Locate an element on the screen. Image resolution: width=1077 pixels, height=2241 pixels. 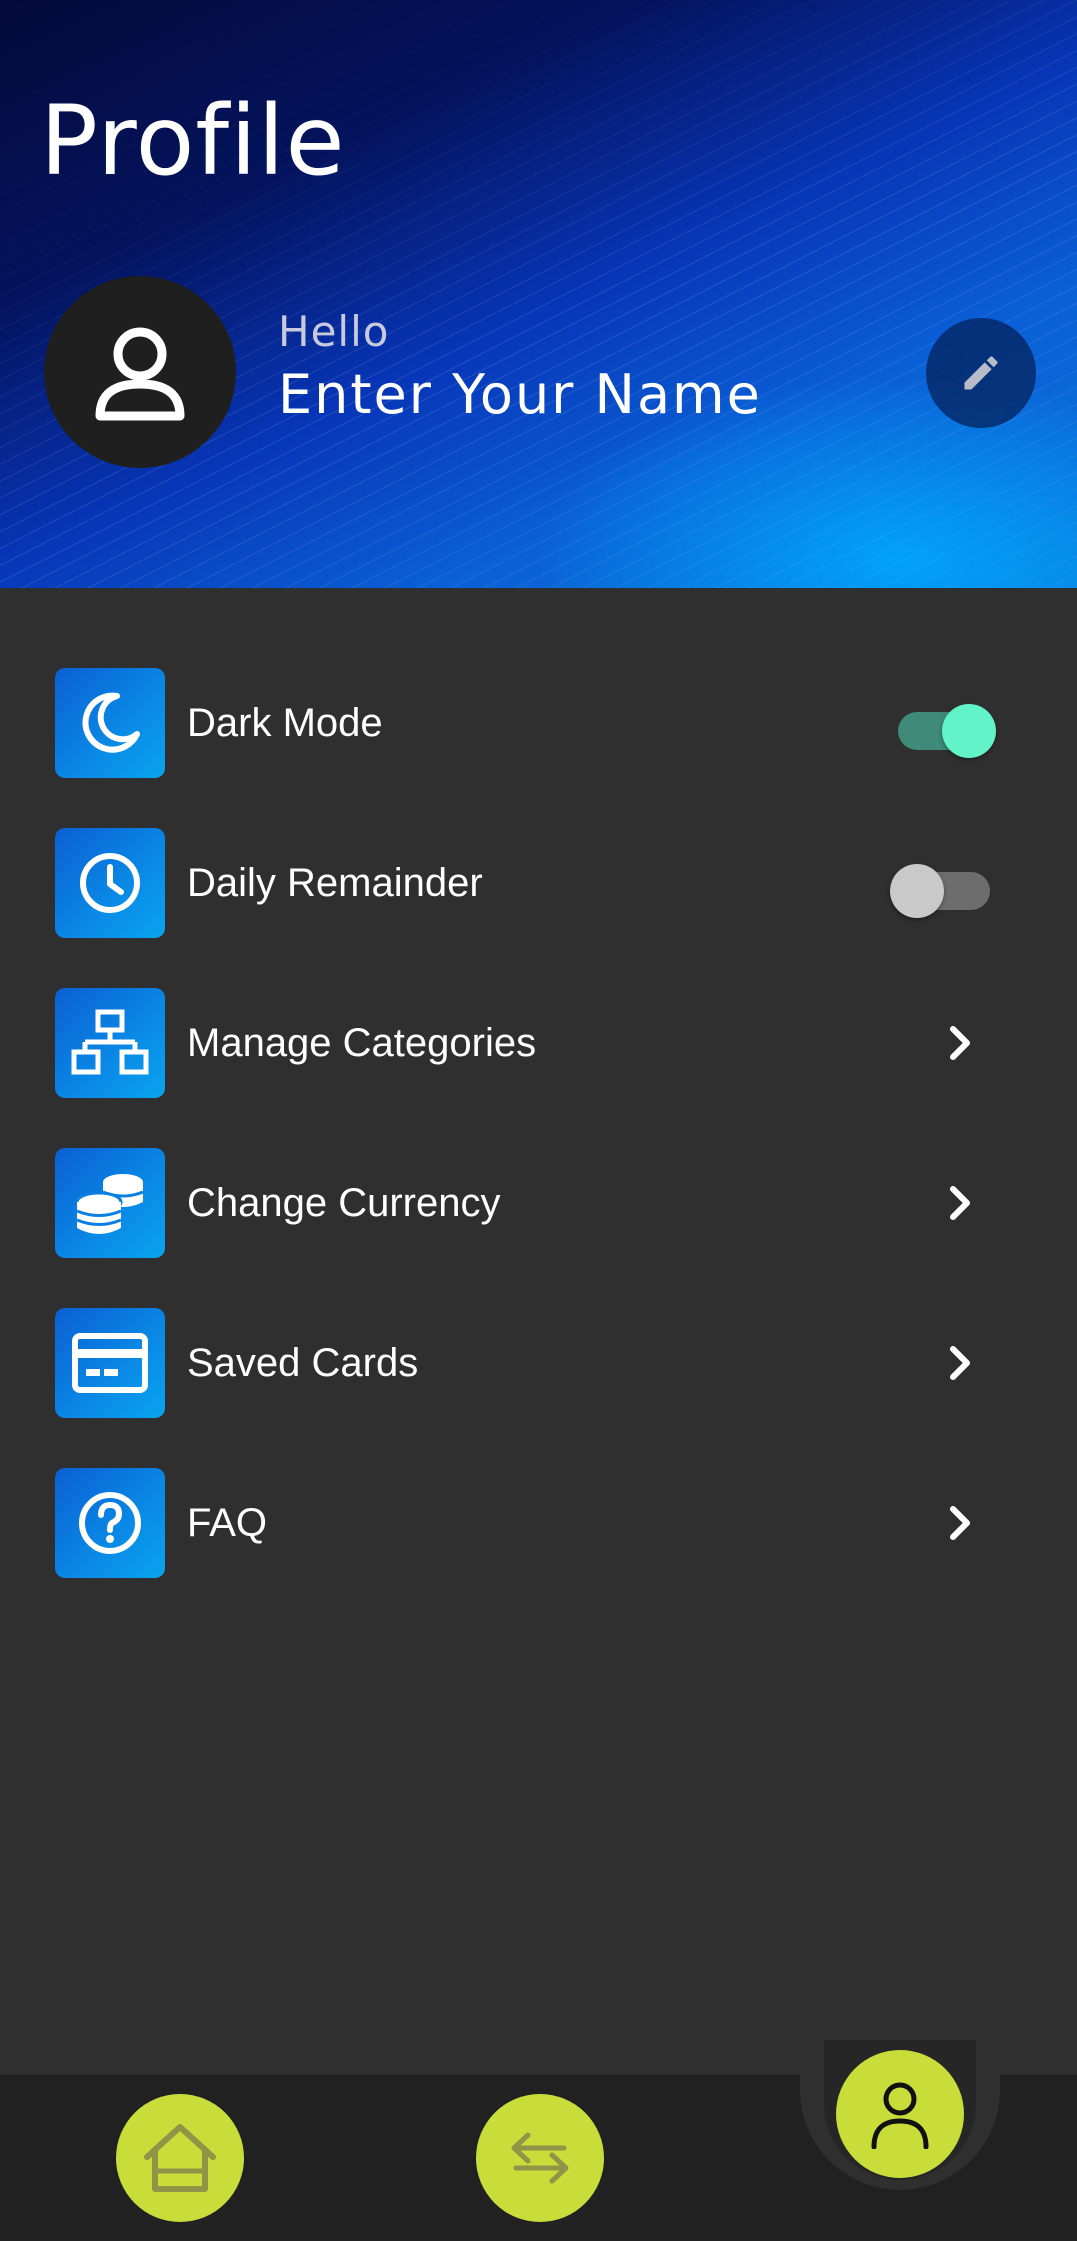
greeting-text: Hello is located at coordinates (334, 331).